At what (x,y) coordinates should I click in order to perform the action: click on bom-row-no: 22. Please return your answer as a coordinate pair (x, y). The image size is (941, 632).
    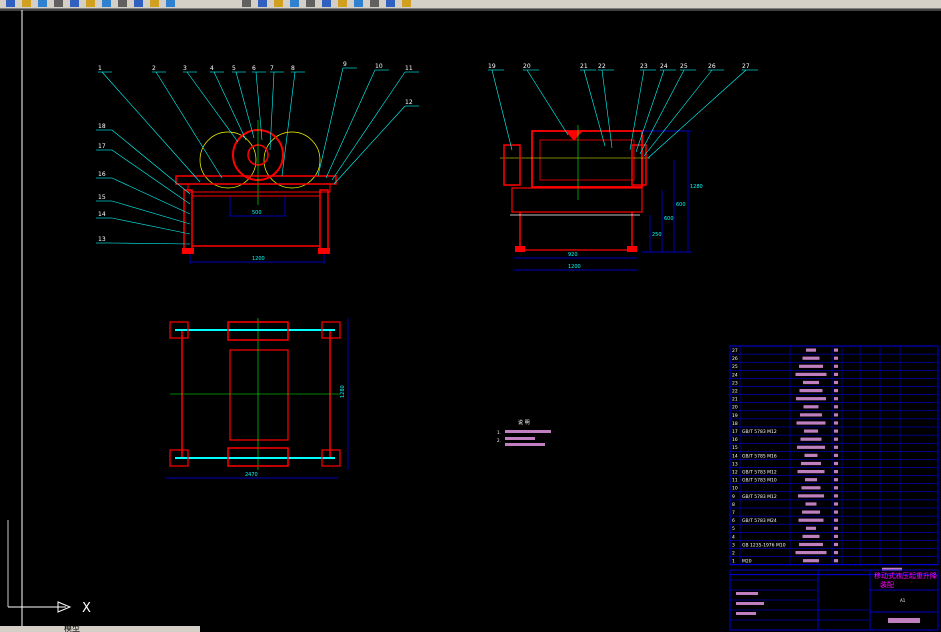
    Looking at the image, I should click on (735, 392).